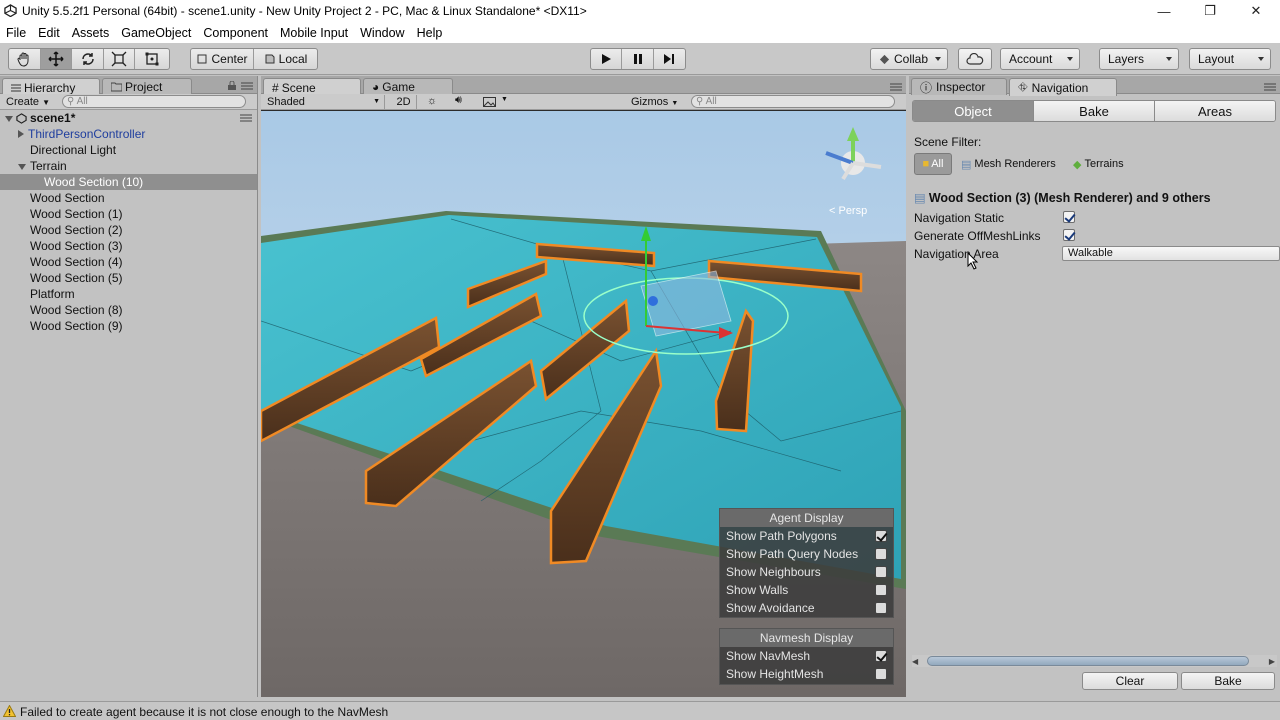 This screenshot has width=1280, height=720. Describe the element at coordinates (128, 230) in the screenshot. I see `hierarchy-item: Wood Section (2)` at that location.